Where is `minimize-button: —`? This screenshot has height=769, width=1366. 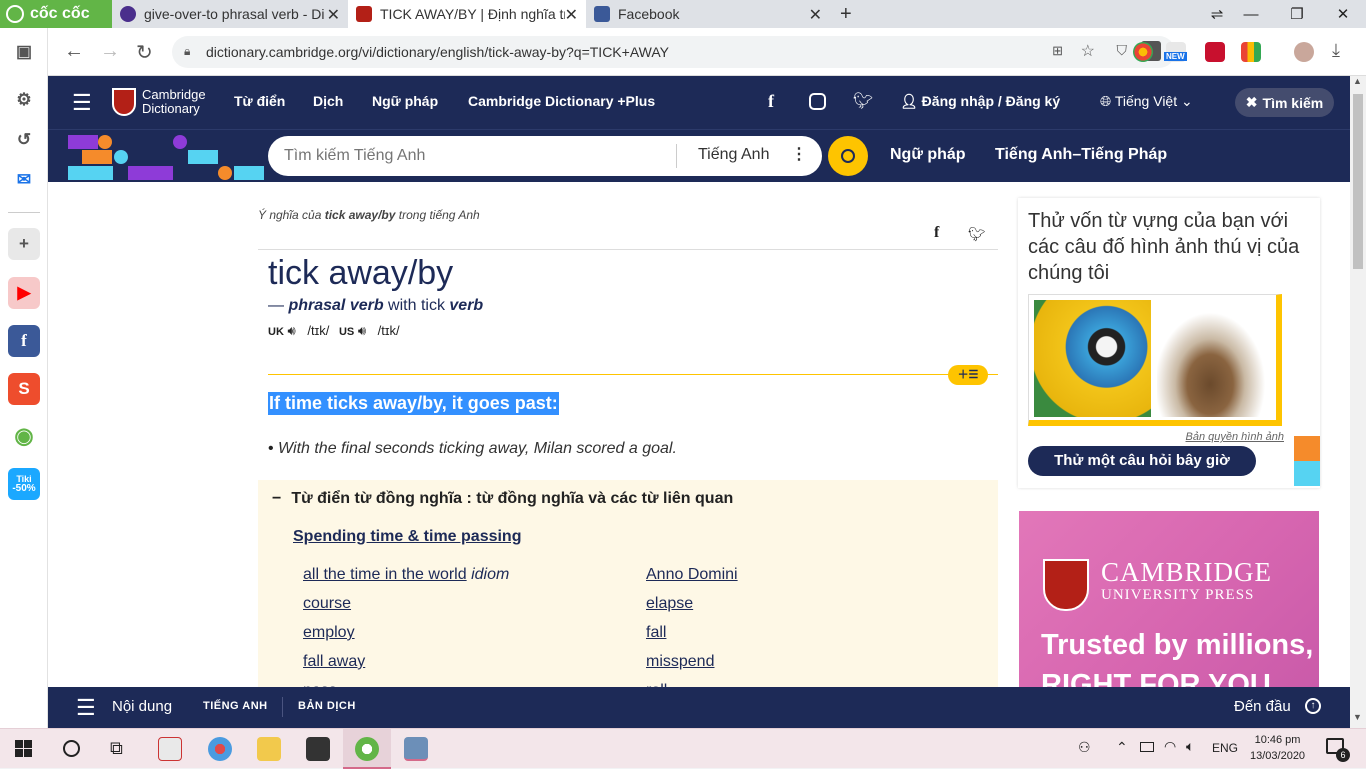 minimize-button: — is located at coordinates (1251, 14).